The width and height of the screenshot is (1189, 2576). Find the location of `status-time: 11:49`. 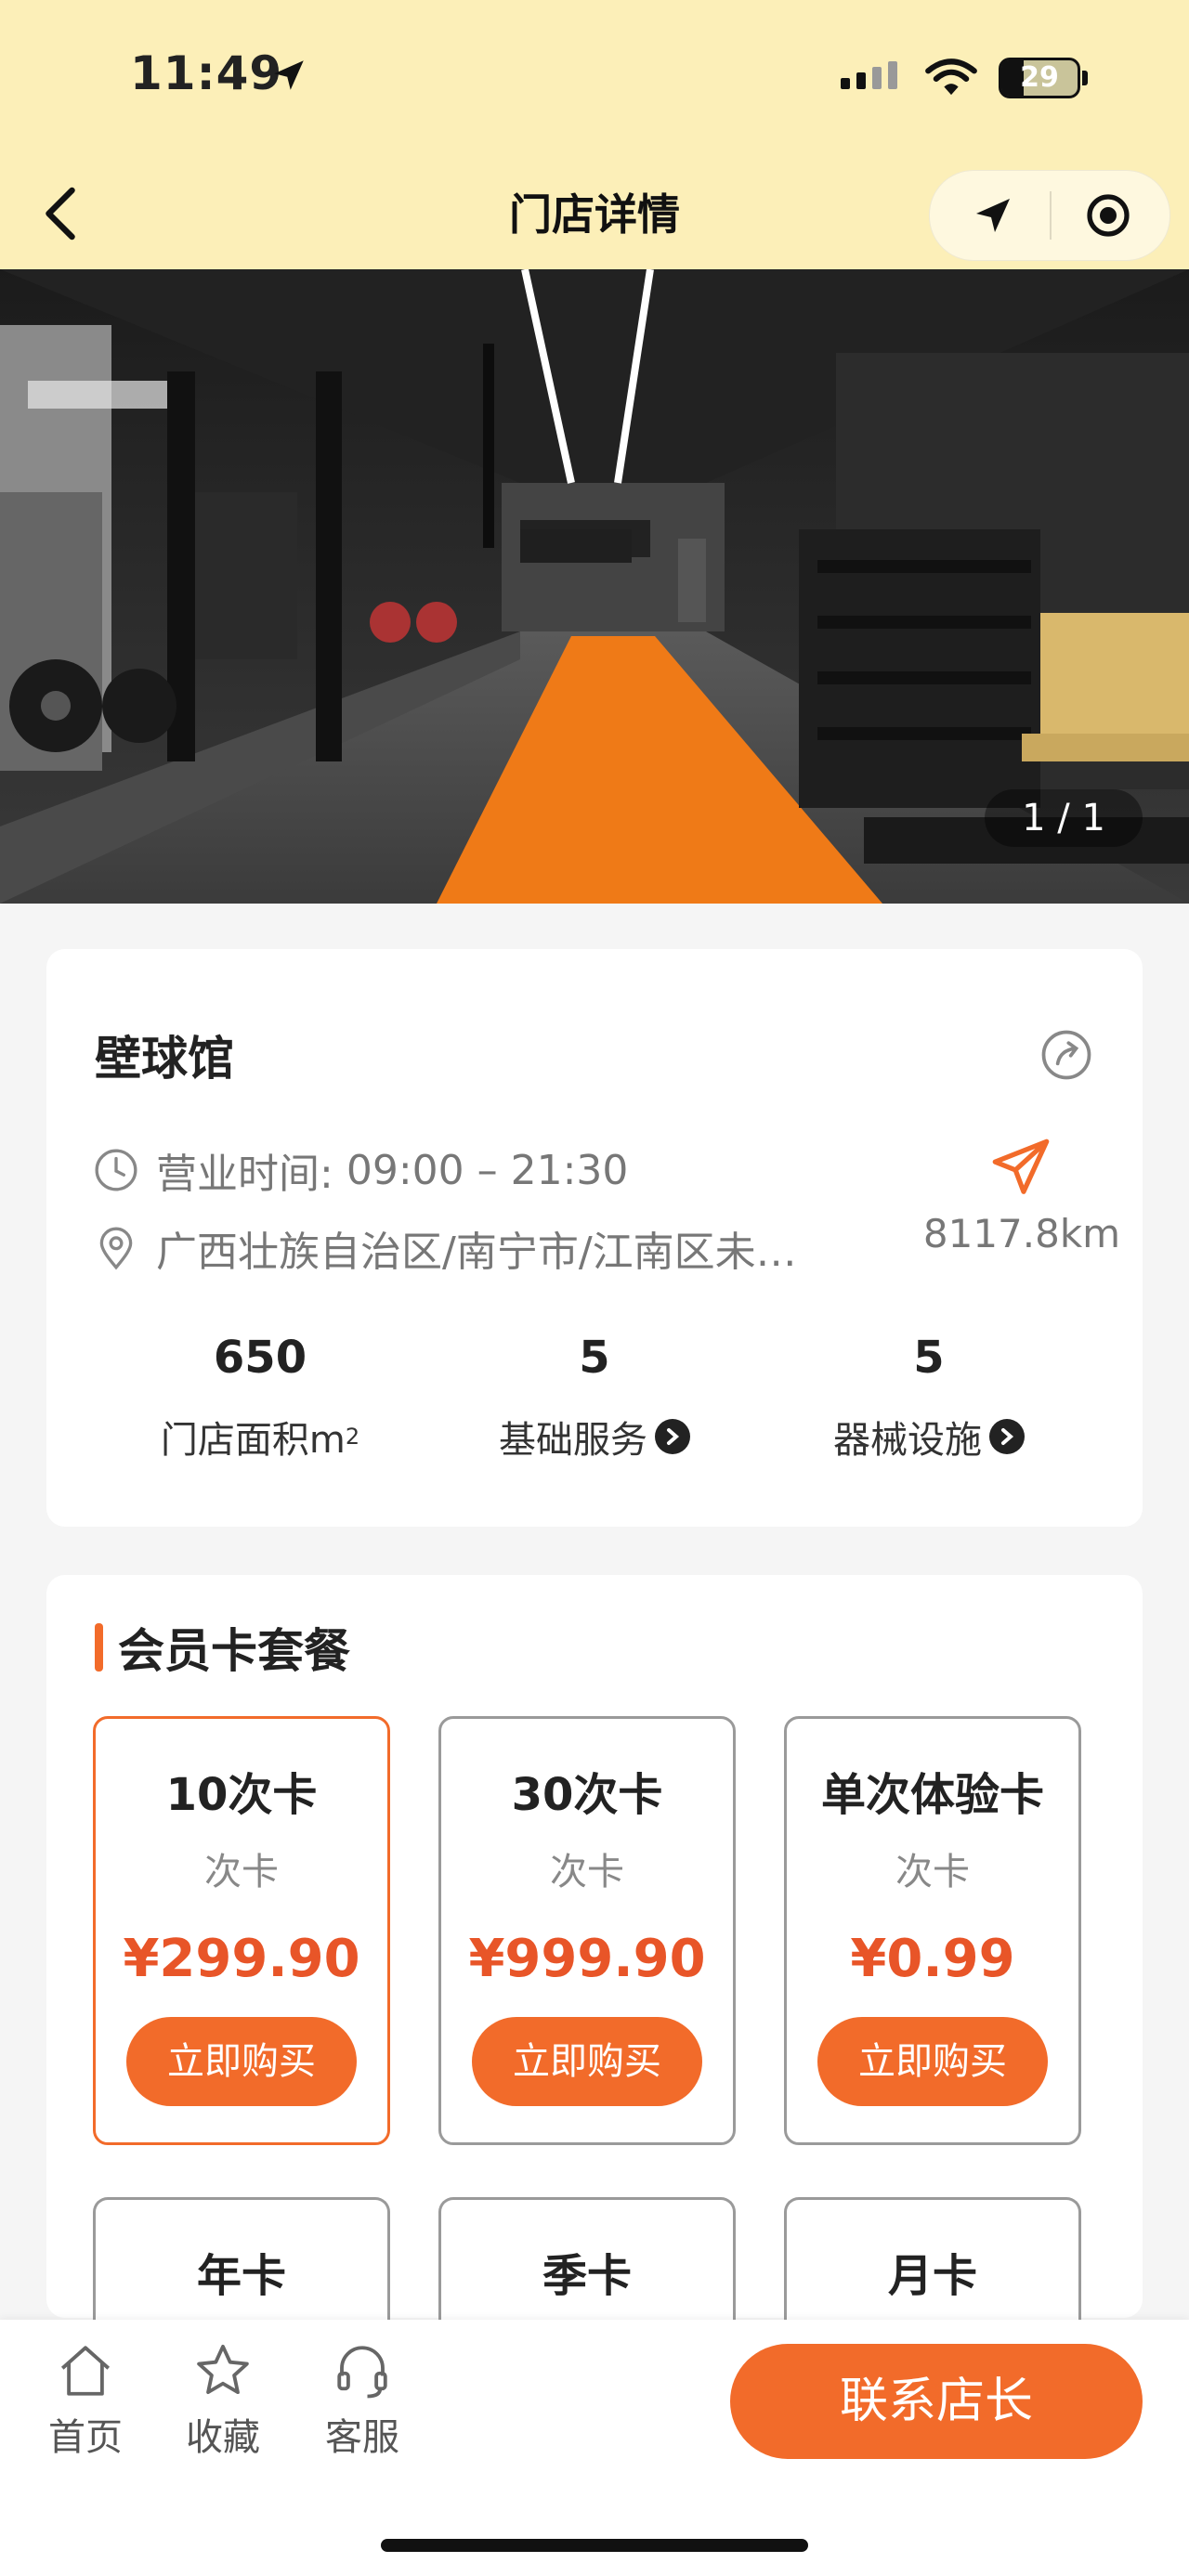

status-time: 11:49 is located at coordinates (207, 73).